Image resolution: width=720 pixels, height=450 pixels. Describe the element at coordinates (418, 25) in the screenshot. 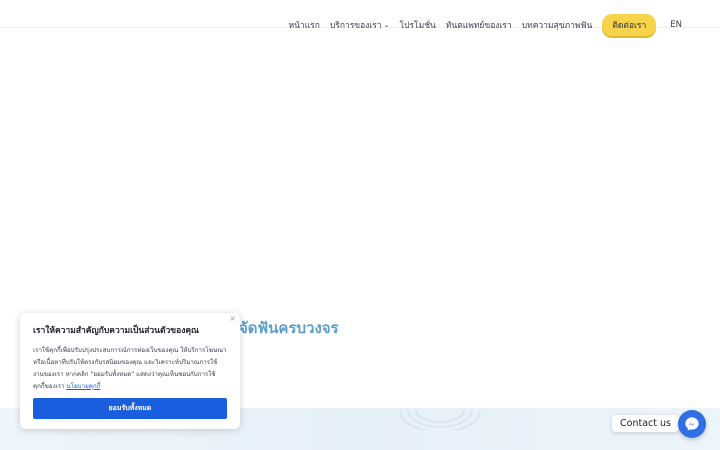

I see `nav-promotions: โปรโมชั่น` at that location.